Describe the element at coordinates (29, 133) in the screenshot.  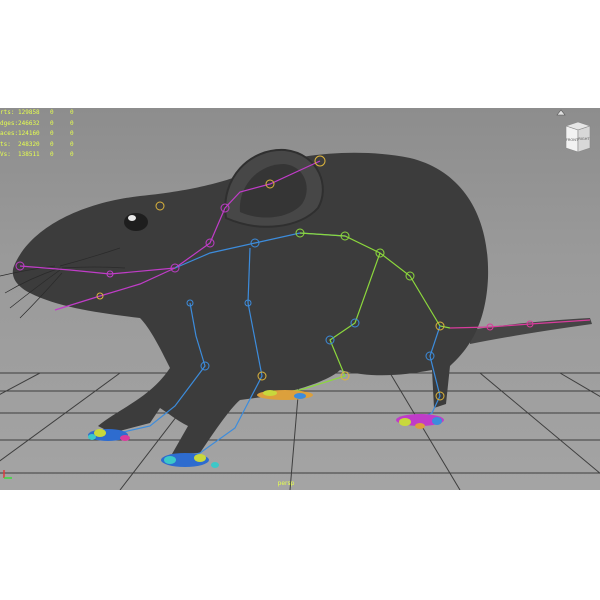
I see `hud-count: 124160` at that location.